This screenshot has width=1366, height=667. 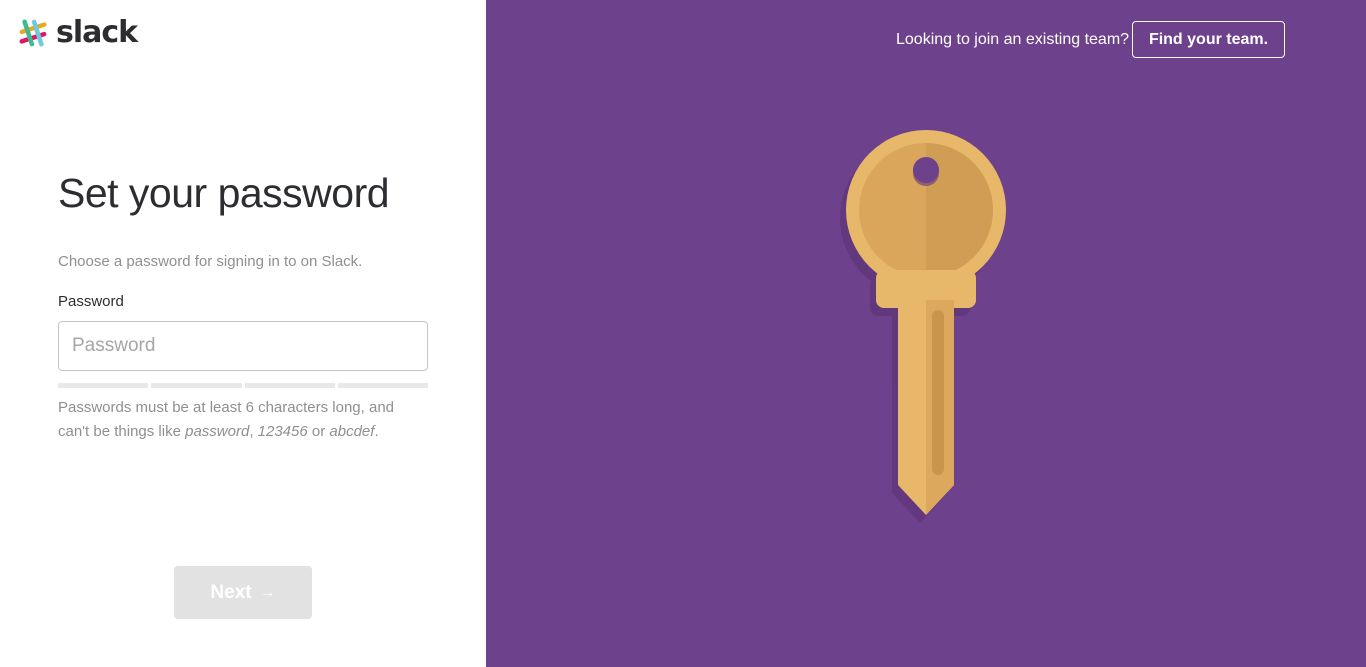 What do you see at coordinates (1208, 39) in the screenshot?
I see `find-team-button: Find your team.` at bounding box center [1208, 39].